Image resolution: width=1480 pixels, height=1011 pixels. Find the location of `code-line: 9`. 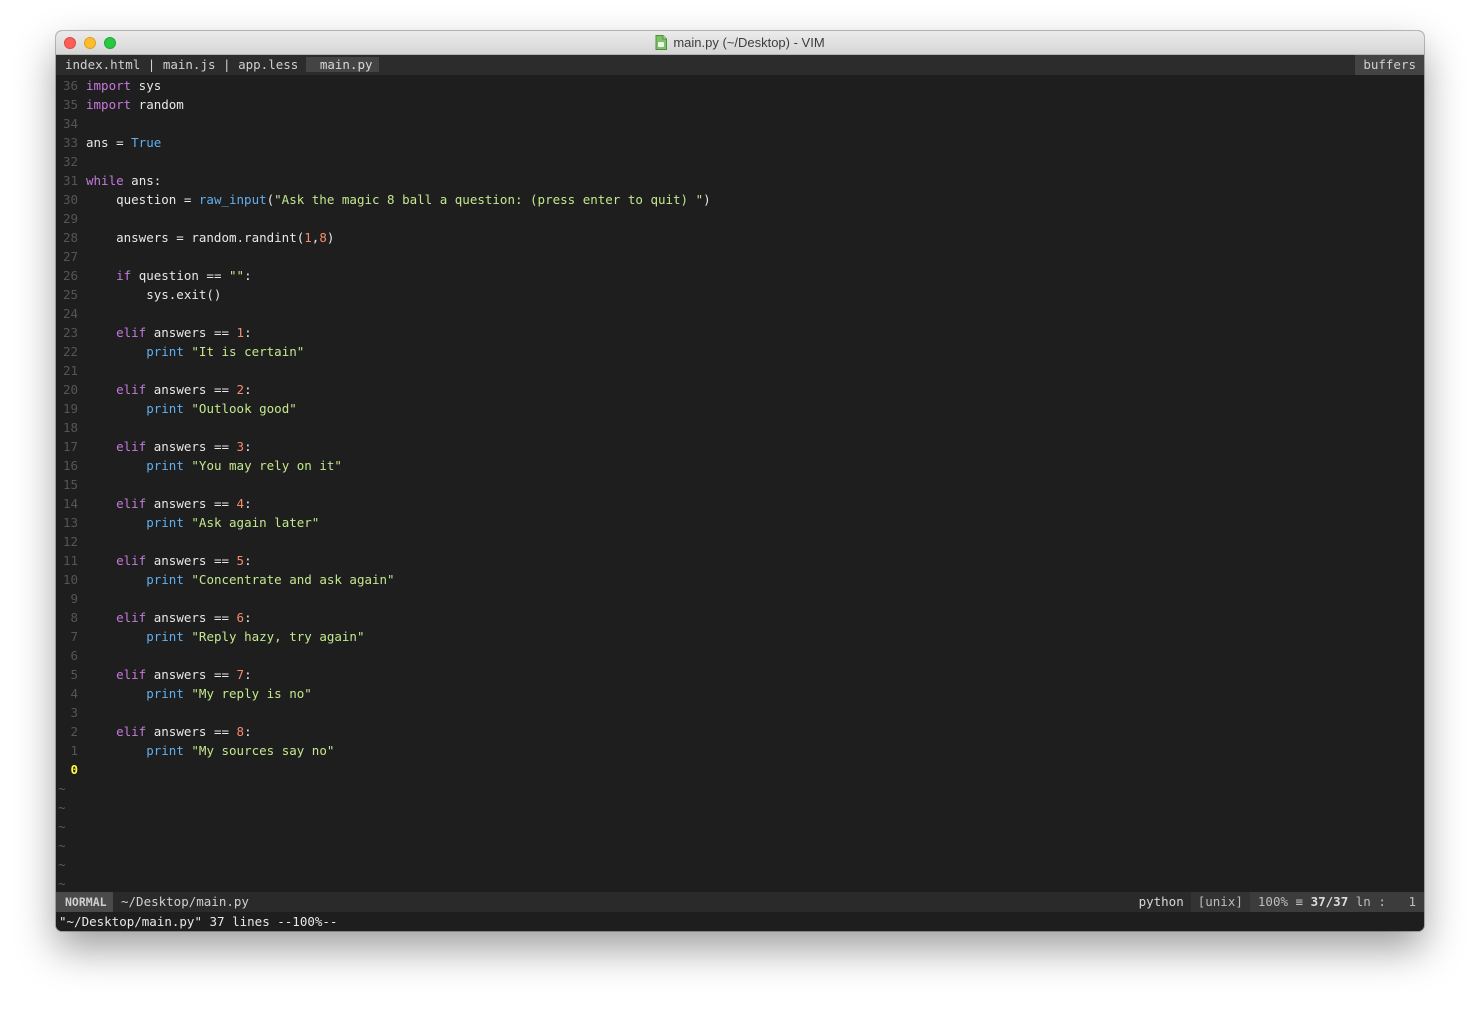

code-line: 9 is located at coordinates (67, 598).